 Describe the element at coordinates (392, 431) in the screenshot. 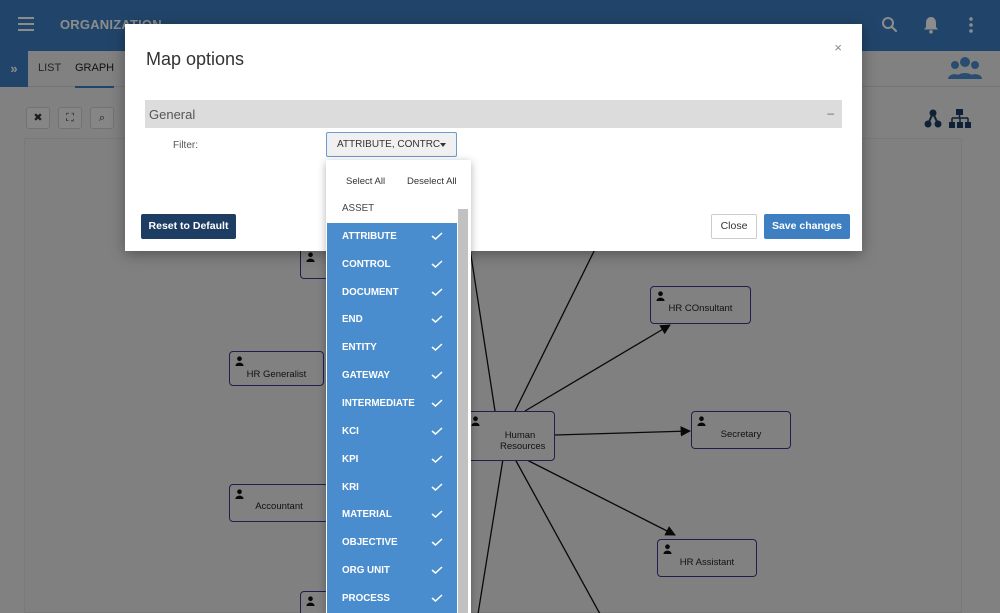

I see `option-kci: KCI` at that location.